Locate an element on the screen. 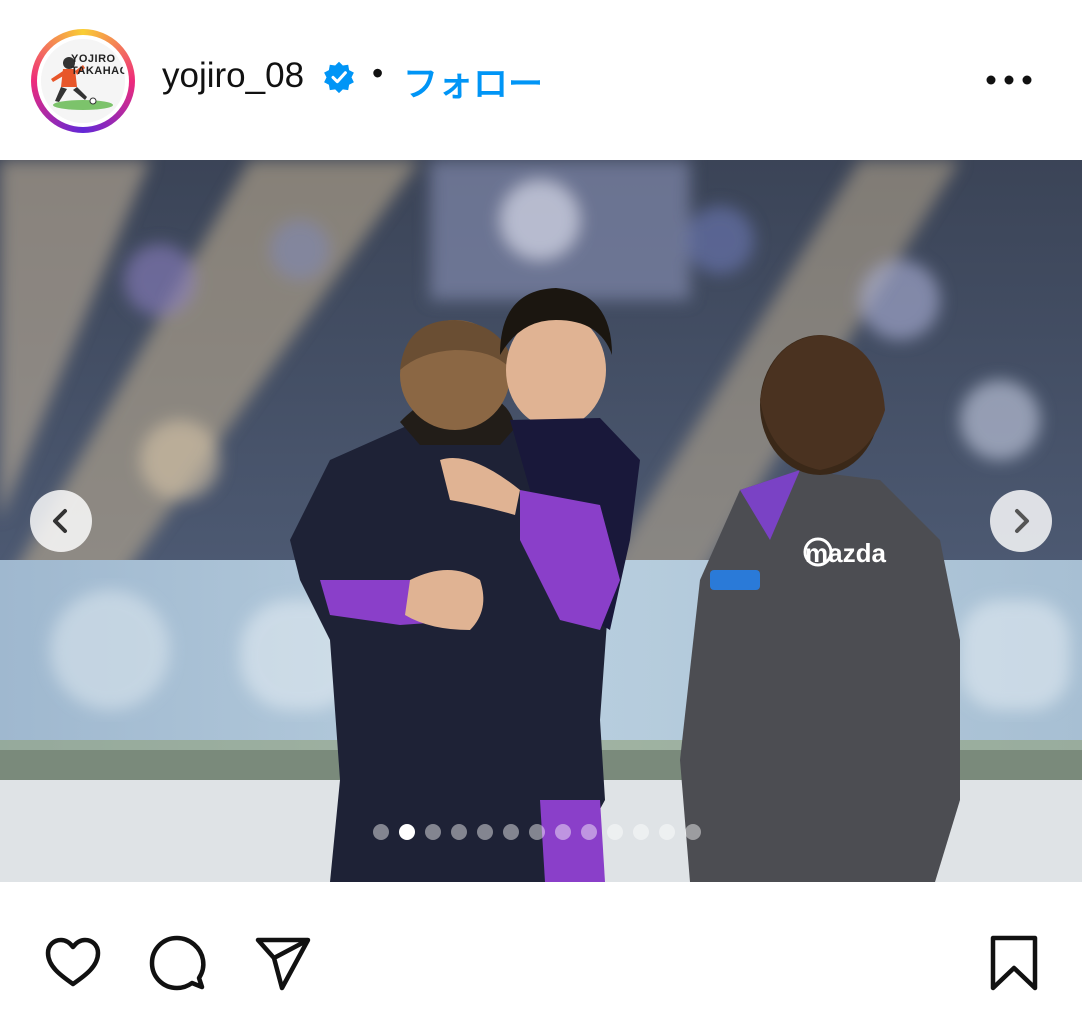  carousel-prev-button is located at coordinates (61, 521).